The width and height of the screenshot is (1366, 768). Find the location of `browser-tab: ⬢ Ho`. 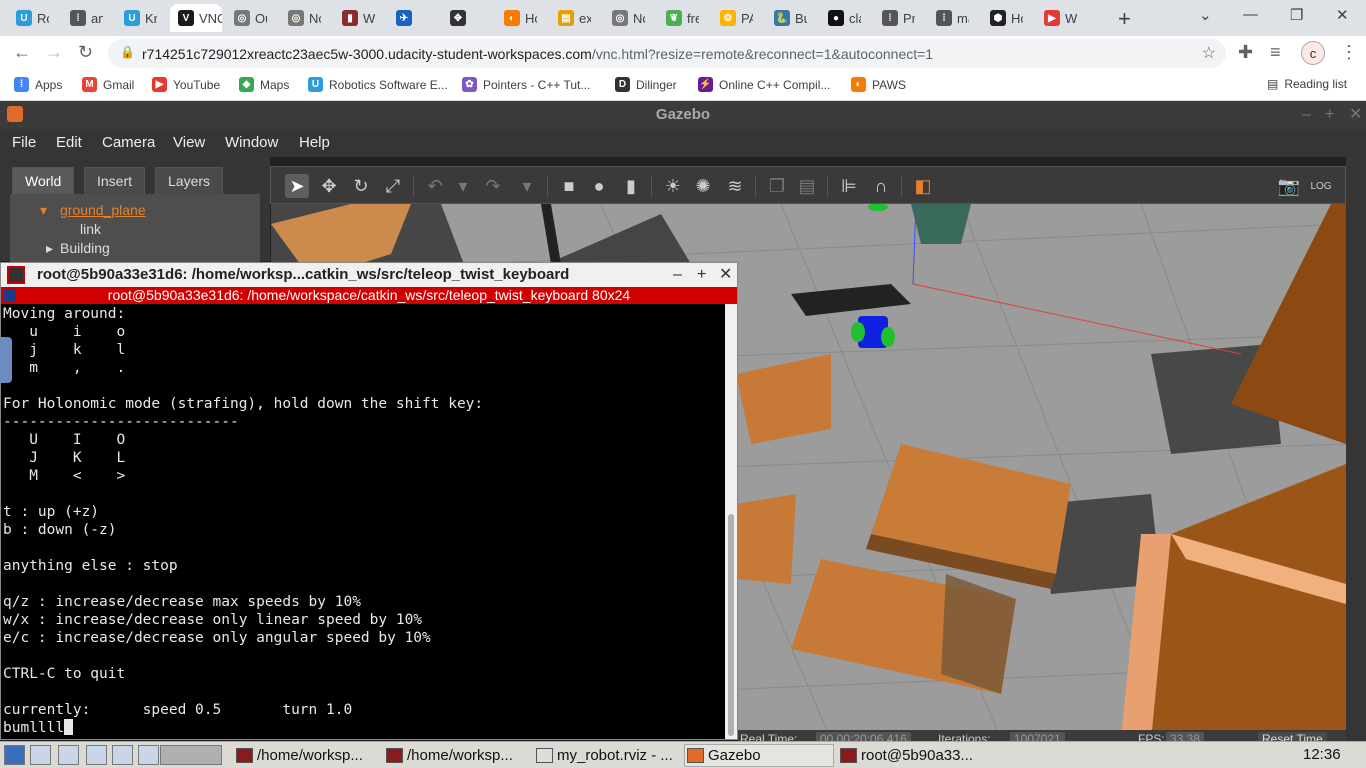

browser-tab: ⬢ Ho is located at coordinates (1002, 18).